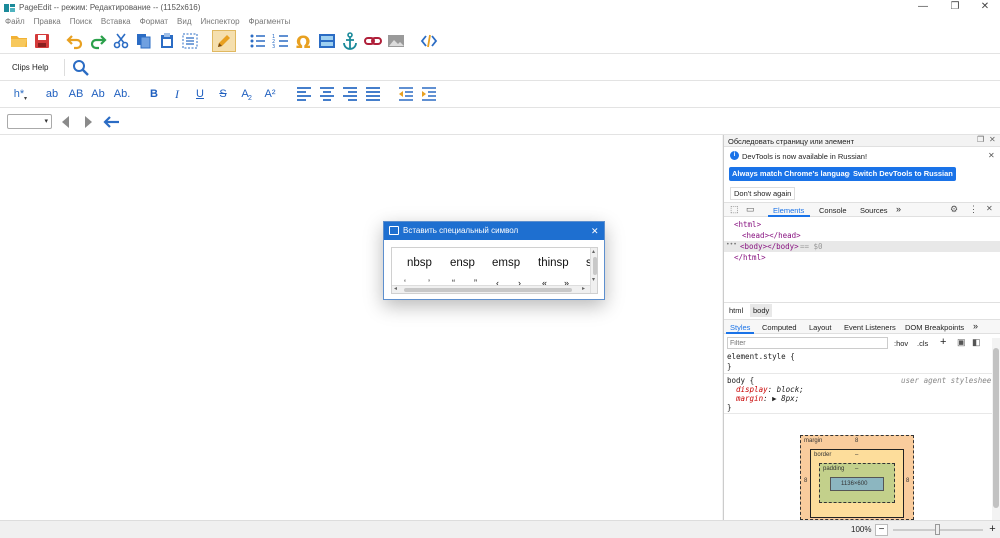 The image size is (1000, 538). I want to click on styles-filter-input, so click(807, 343).